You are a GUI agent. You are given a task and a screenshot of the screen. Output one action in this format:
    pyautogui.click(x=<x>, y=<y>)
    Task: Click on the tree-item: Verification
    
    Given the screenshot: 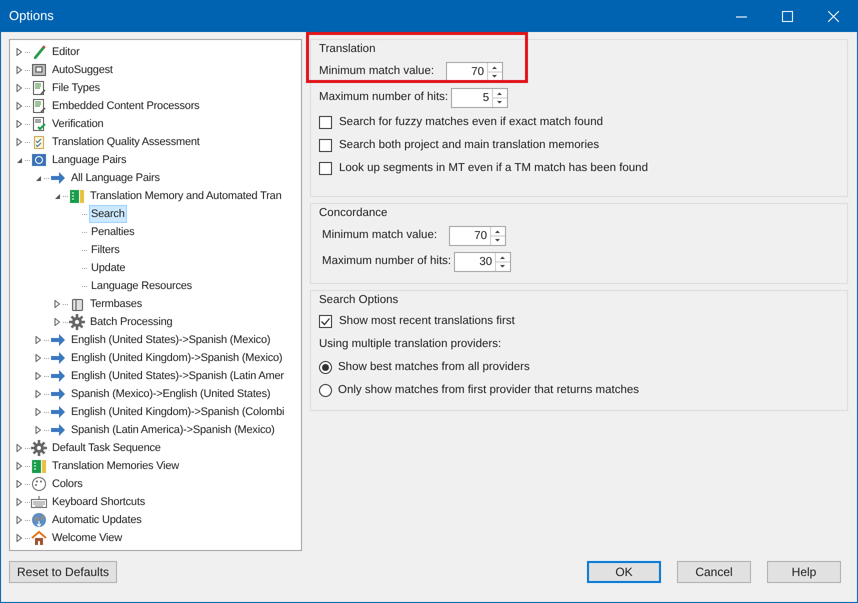 What is the action you would take?
    pyautogui.click(x=78, y=124)
    